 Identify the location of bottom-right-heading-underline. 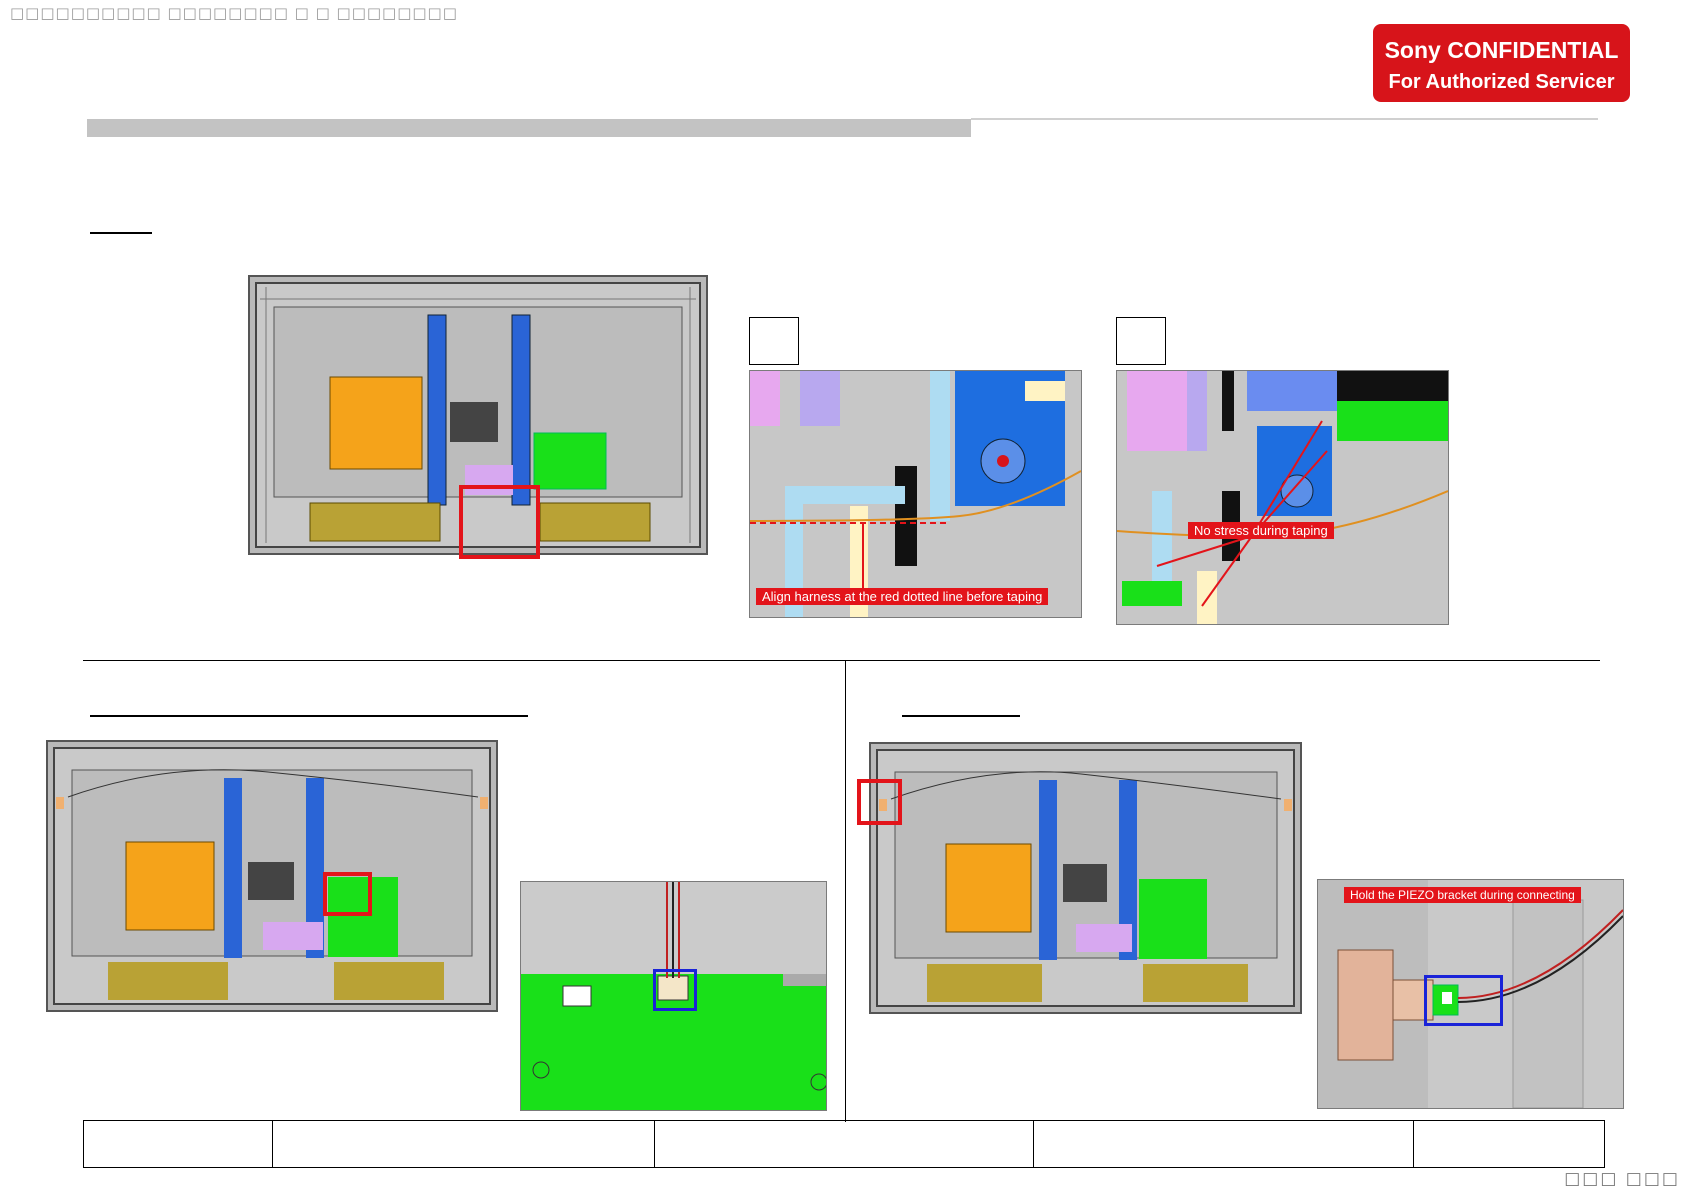
(961, 716).